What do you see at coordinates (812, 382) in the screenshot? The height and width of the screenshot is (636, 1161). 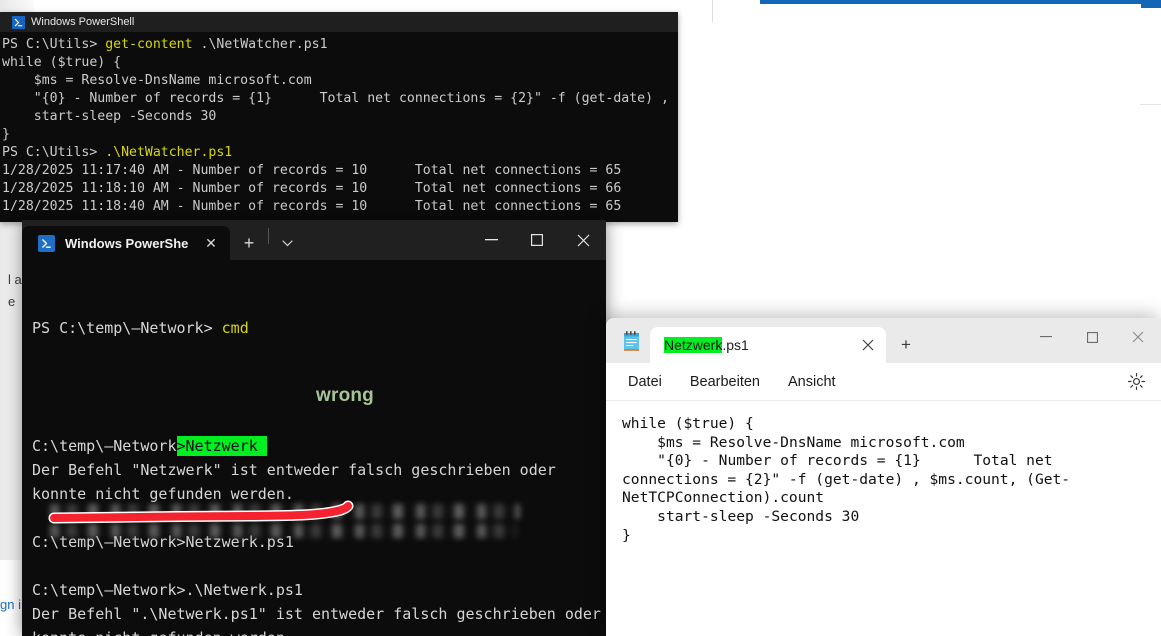 I see `menu-item-ansicht: Ansicht` at bounding box center [812, 382].